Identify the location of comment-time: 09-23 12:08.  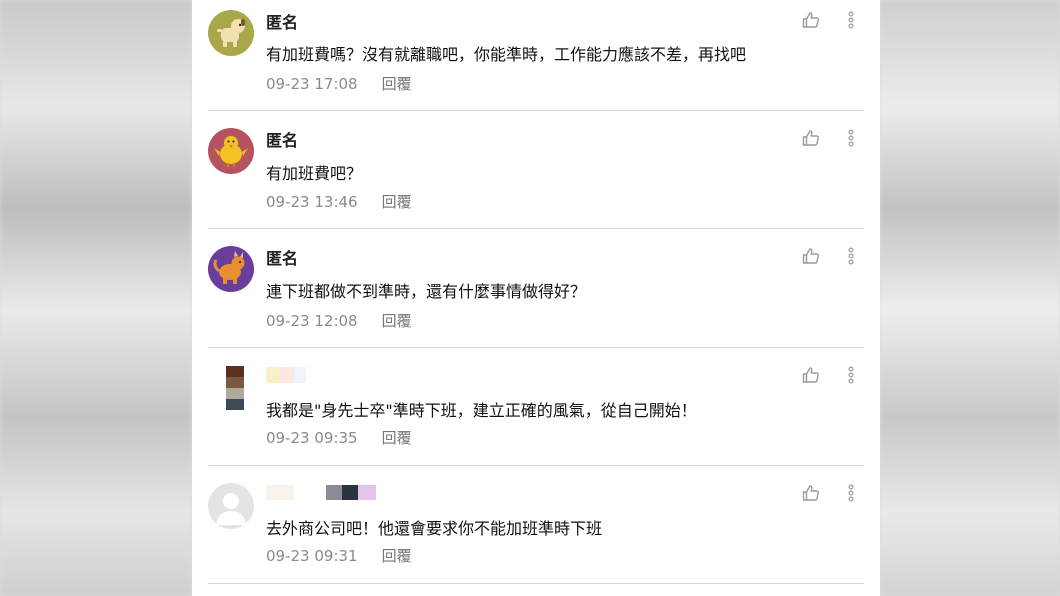
(312, 321).